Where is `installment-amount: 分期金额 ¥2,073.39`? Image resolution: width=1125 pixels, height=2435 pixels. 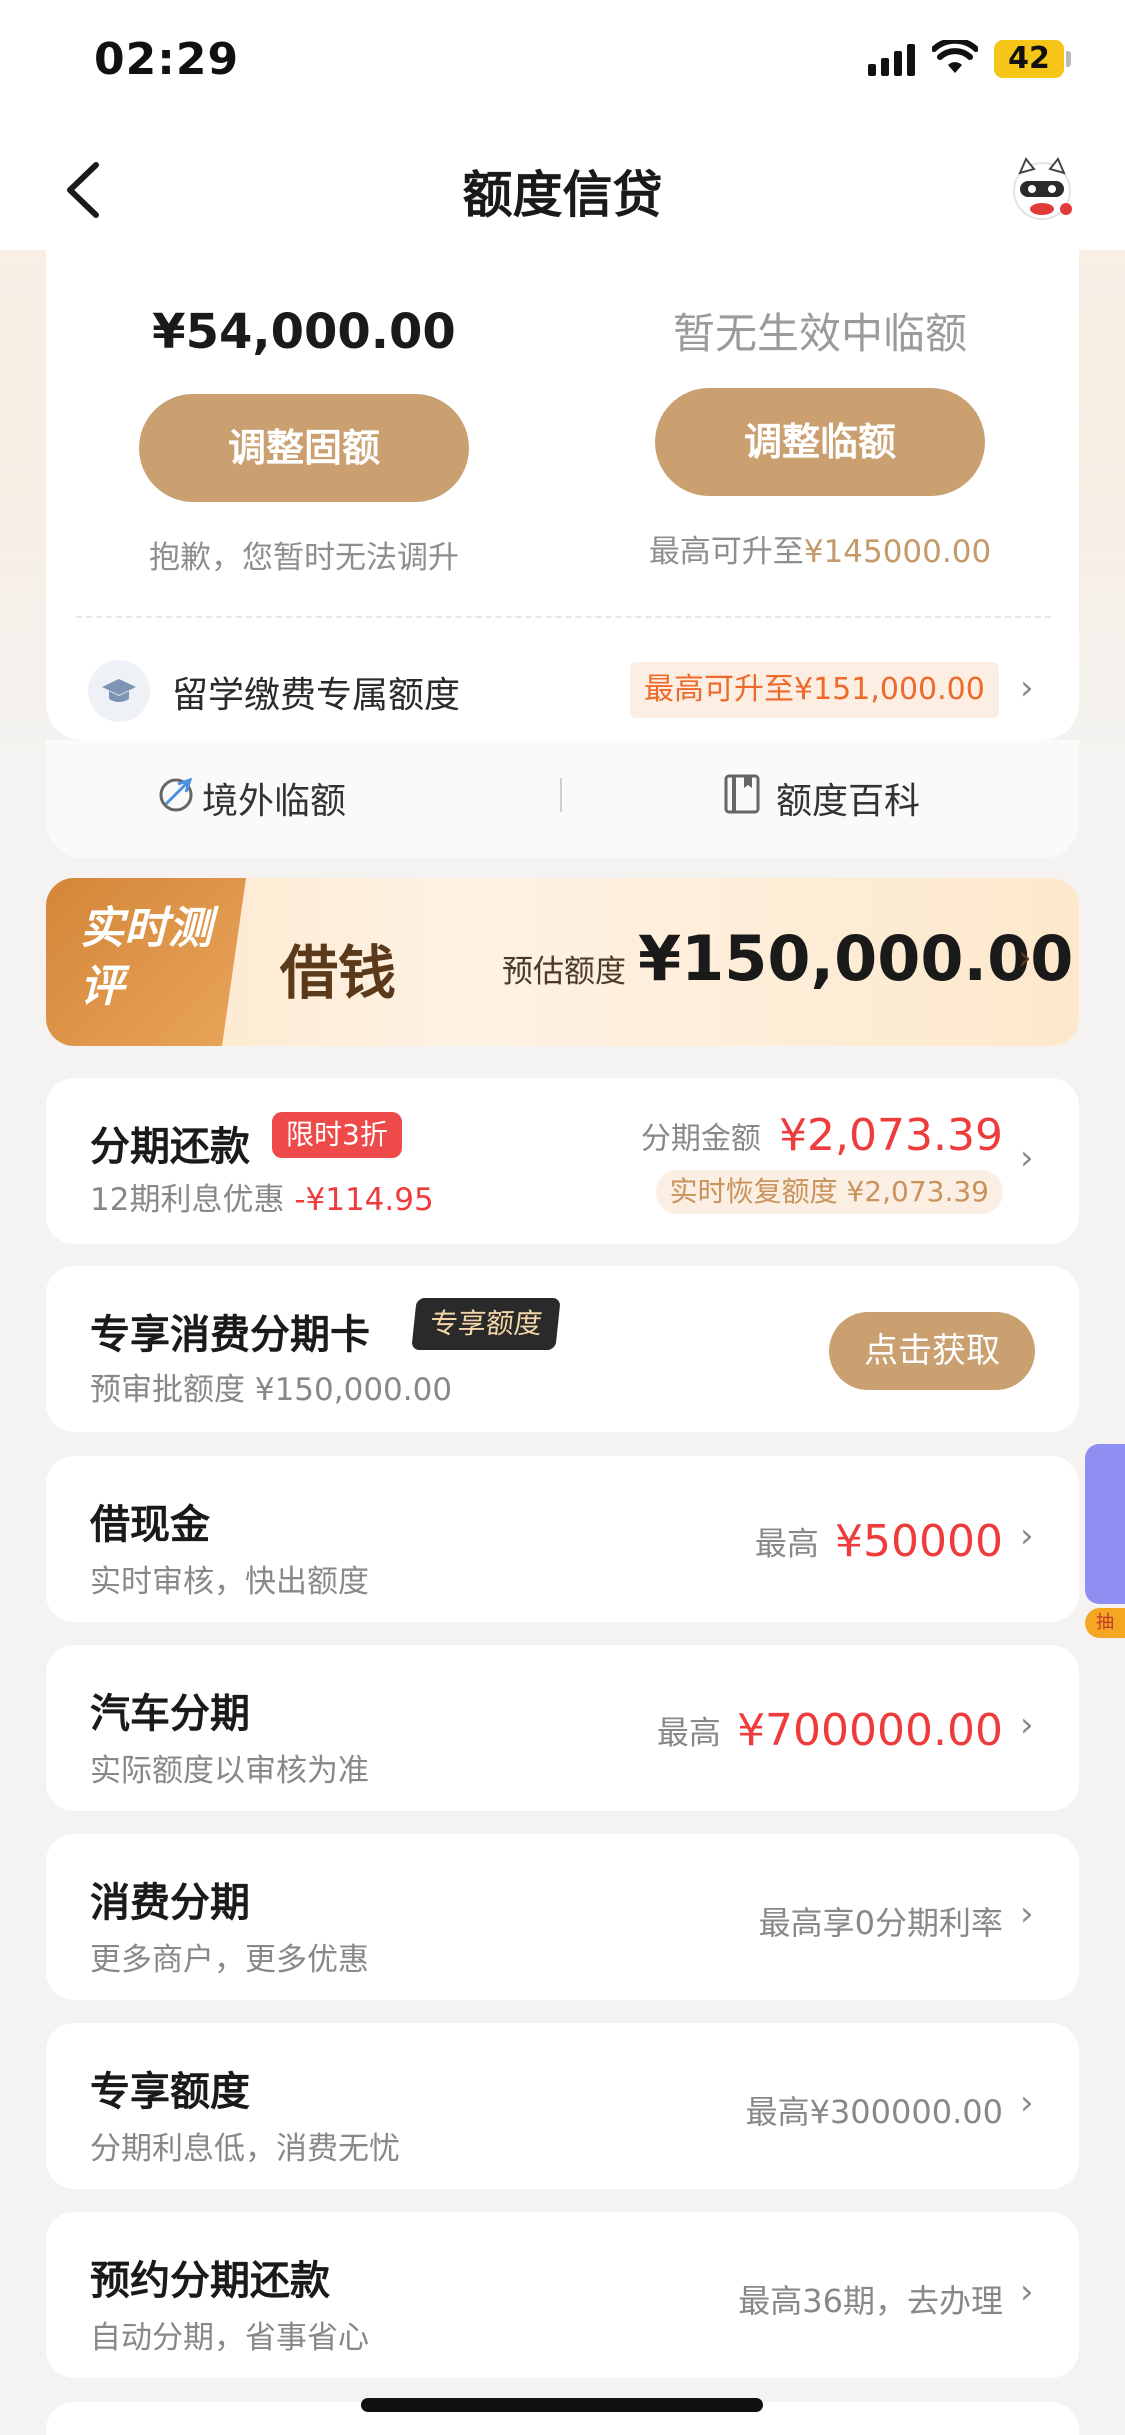 installment-amount: 分期金额 ¥2,073.39 is located at coordinates (822, 1135).